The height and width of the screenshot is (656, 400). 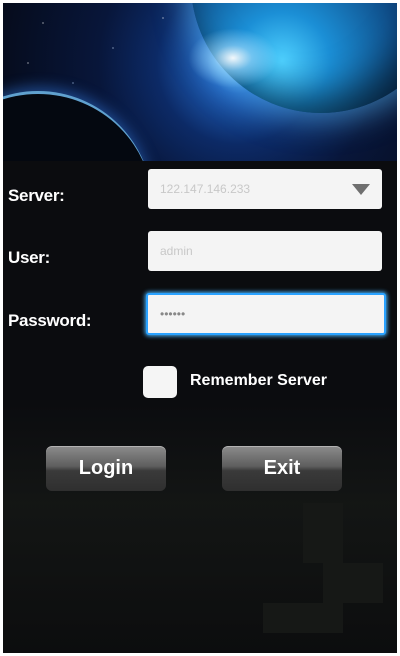 What do you see at coordinates (265, 189) in the screenshot?
I see `server-select: 122.147.146.233` at bounding box center [265, 189].